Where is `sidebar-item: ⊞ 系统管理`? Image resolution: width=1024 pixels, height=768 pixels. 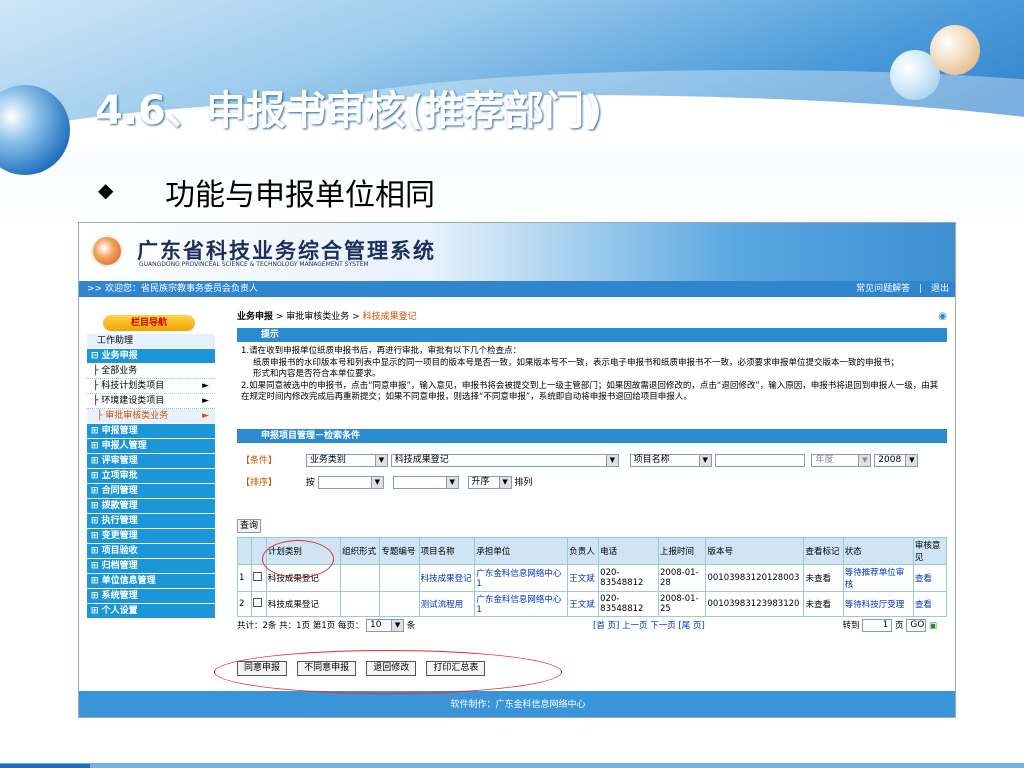
sidebar-item: ⊞ 系统管理 is located at coordinates (151, 596).